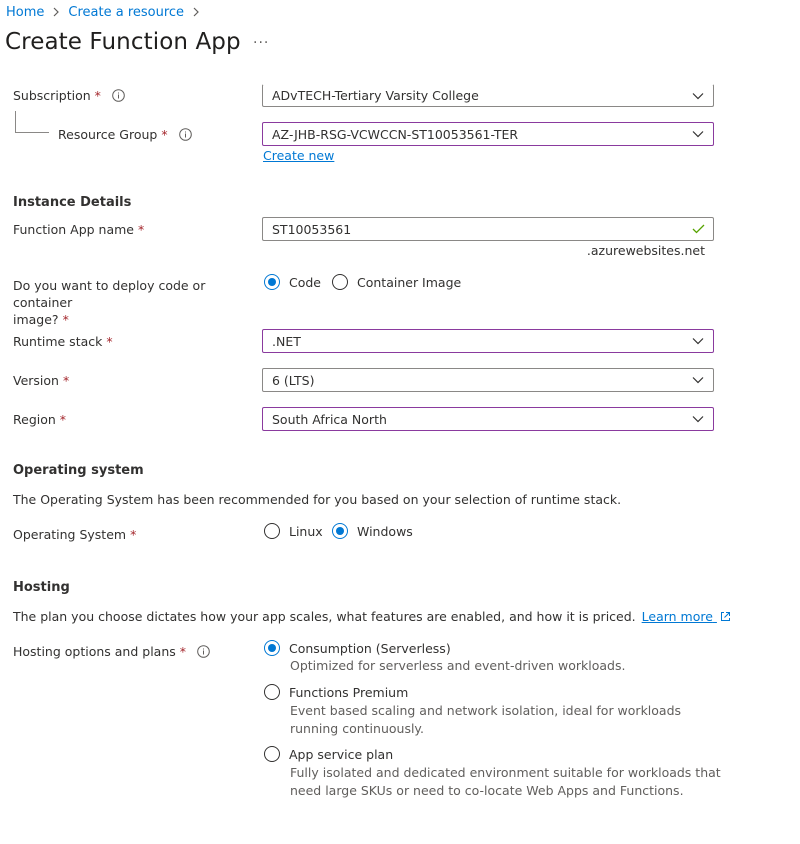  I want to click on deploy-container-radio: Container Image, so click(396, 282).